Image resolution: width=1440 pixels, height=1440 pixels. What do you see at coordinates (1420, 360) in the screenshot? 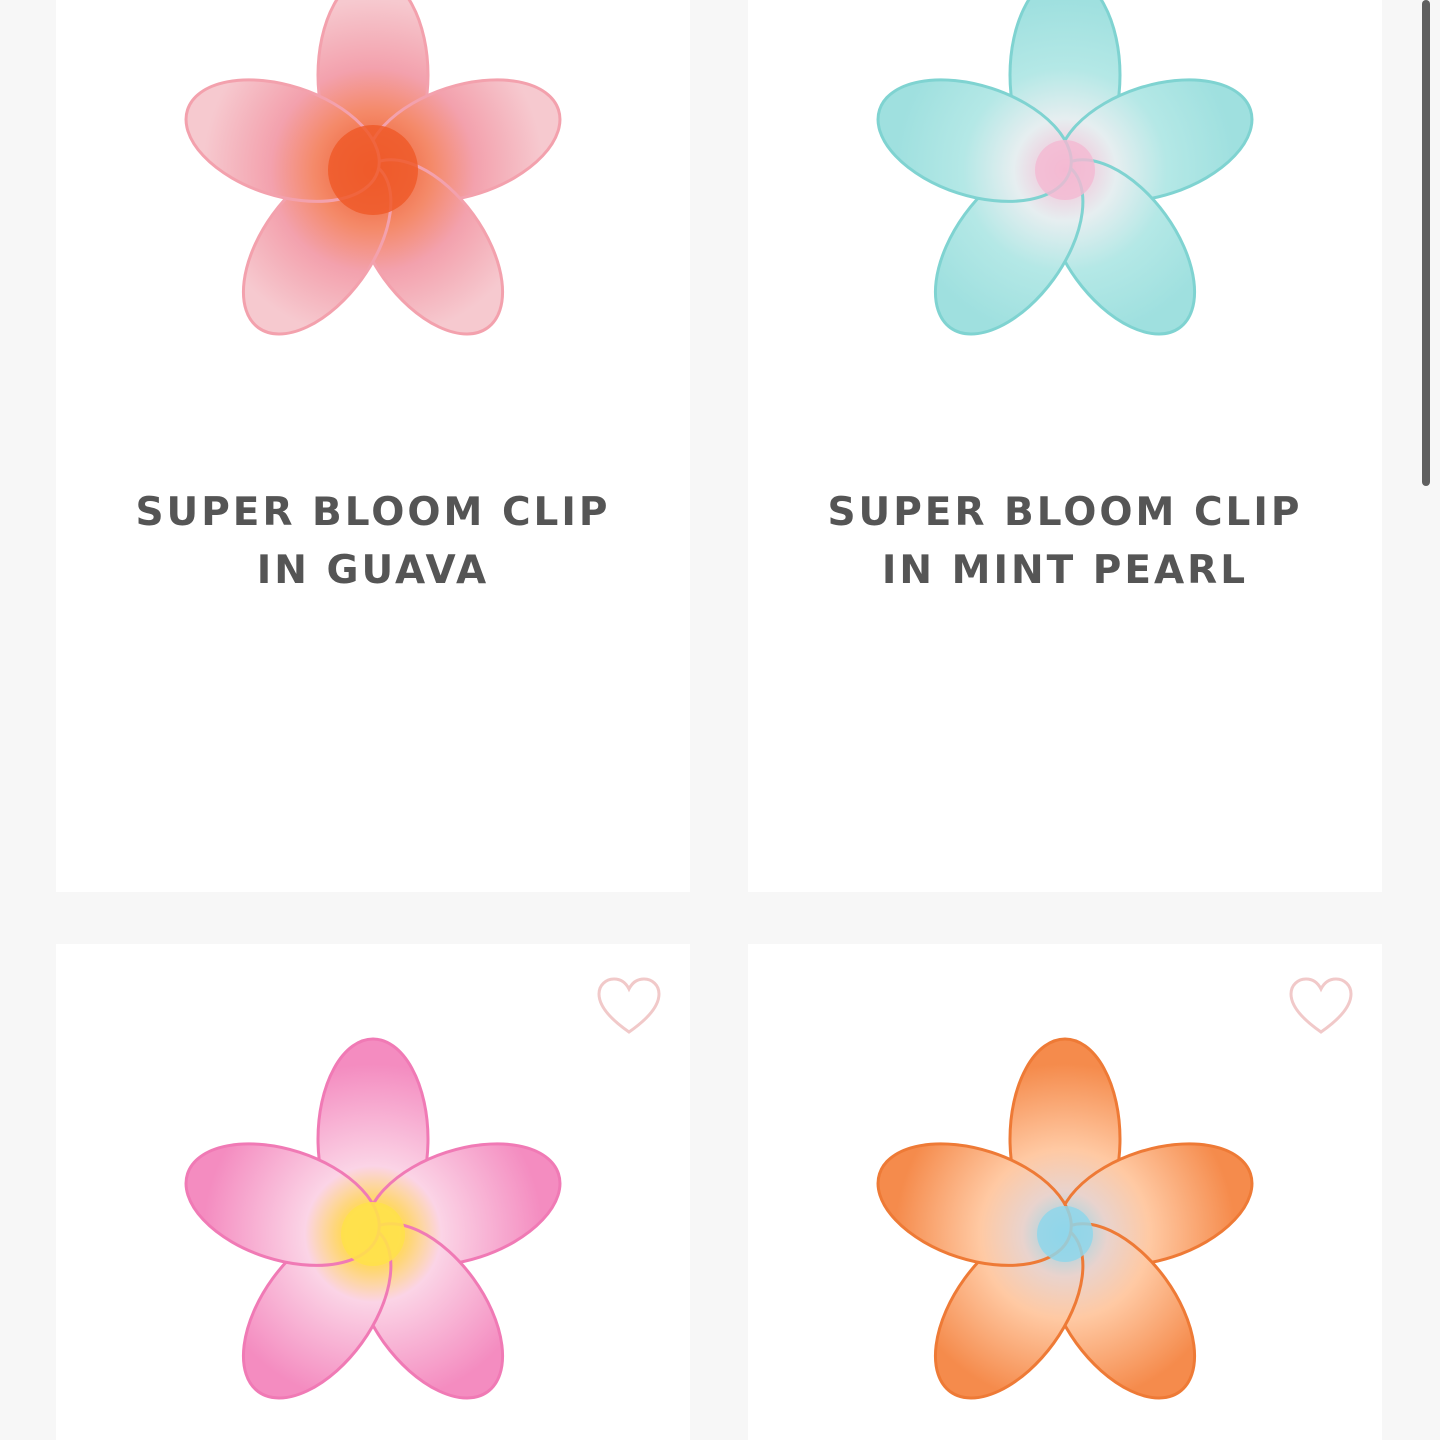
I see `scrollbar` at bounding box center [1420, 360].